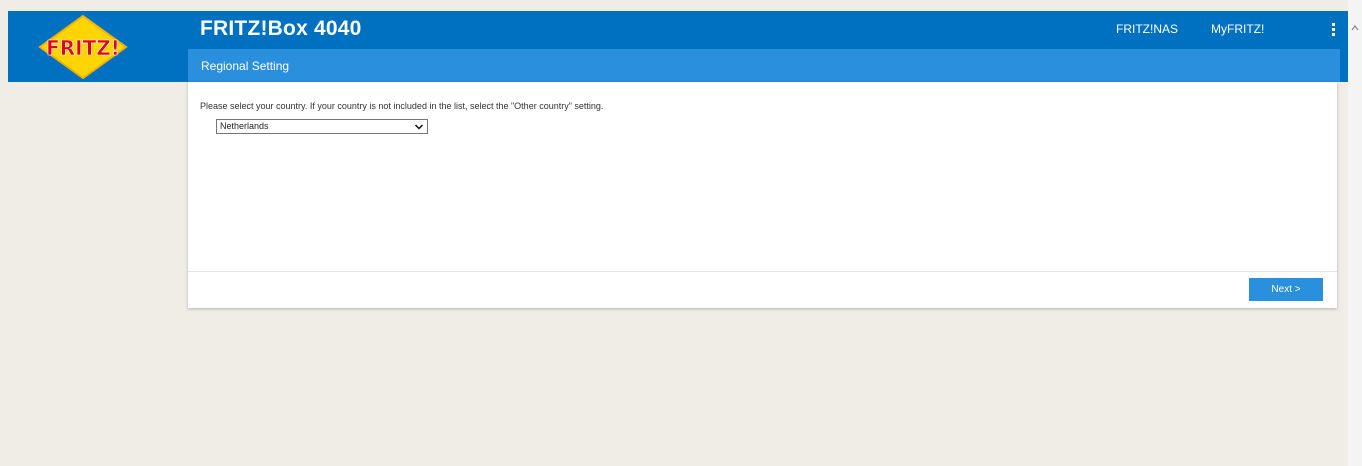 The height and width of the screenshot is (466, 1362). What do you see at coordinates (1147, 29) in the screenshot?
I see `nav-fritz-nas: FRITZ!NAS` at bounding box center [1147, 29].